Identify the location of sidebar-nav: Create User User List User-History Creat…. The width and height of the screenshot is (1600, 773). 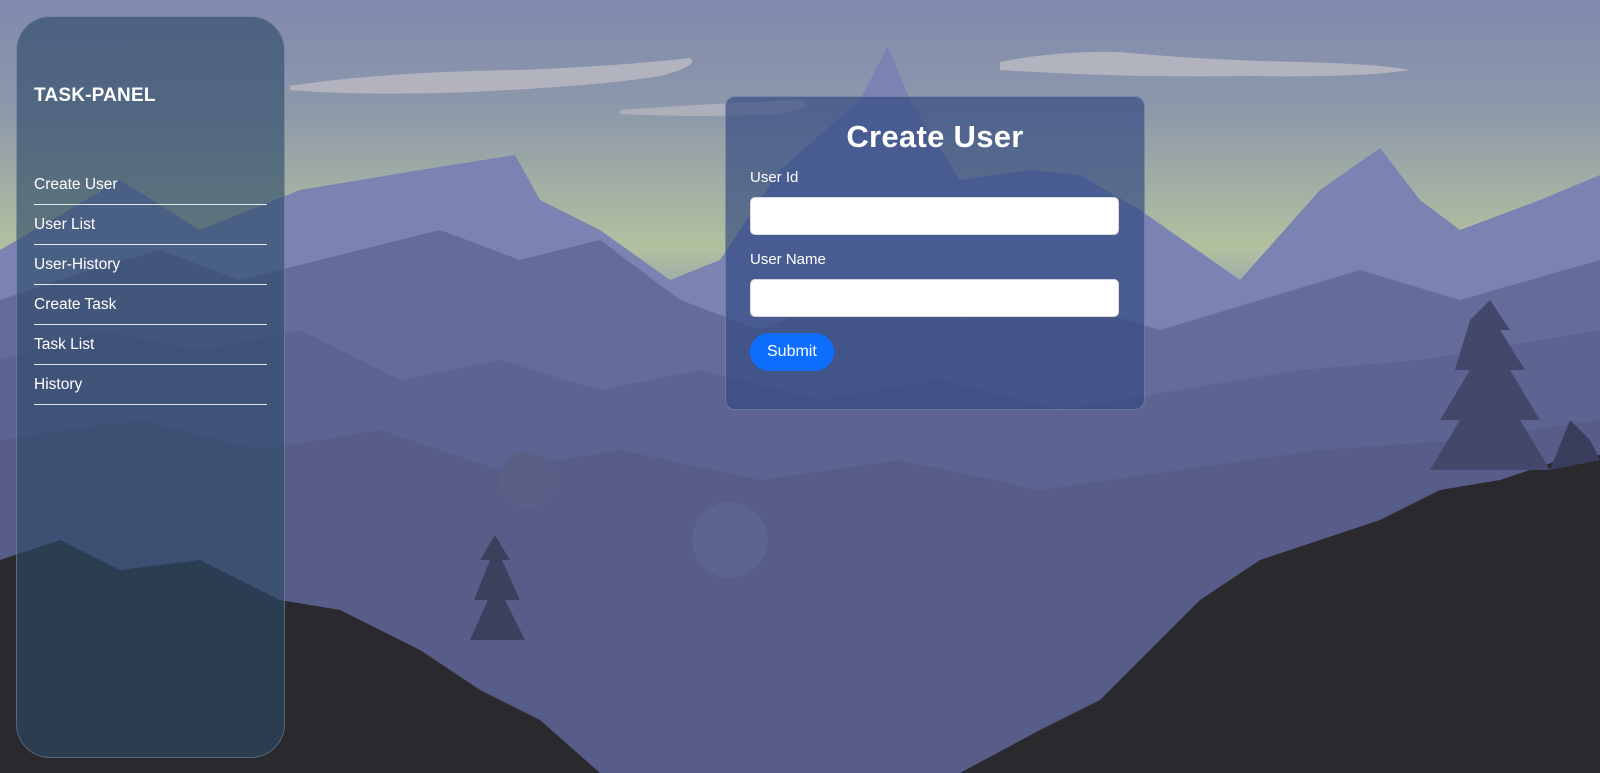
(150, 285).